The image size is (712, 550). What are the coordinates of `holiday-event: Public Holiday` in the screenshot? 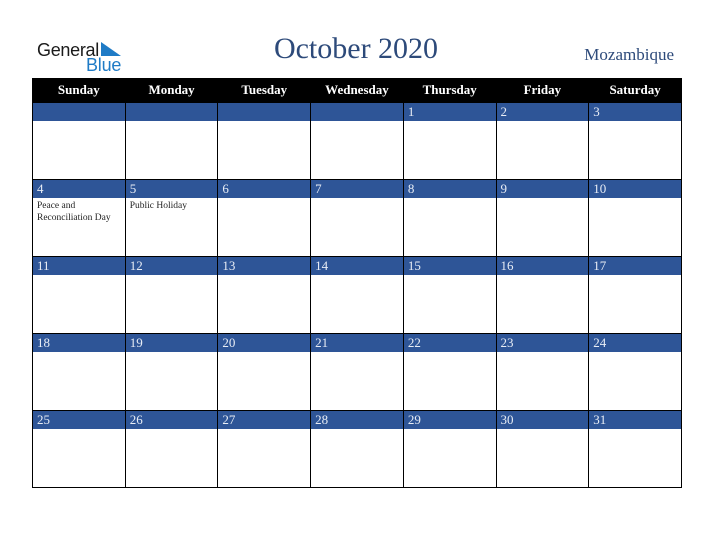 It's located at (158, 206).